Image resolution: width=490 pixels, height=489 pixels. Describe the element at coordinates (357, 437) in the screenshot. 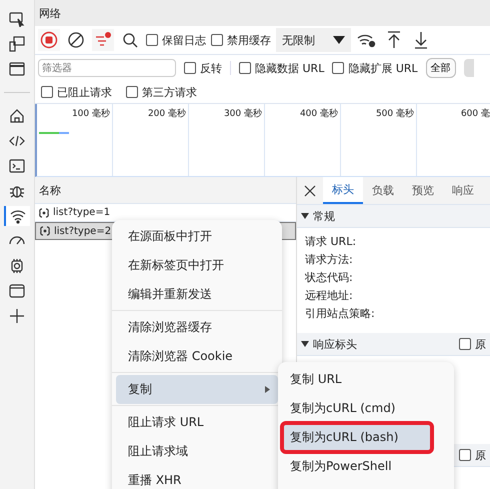

I see `menu-item: 复制为cURL (bash)` at that location.